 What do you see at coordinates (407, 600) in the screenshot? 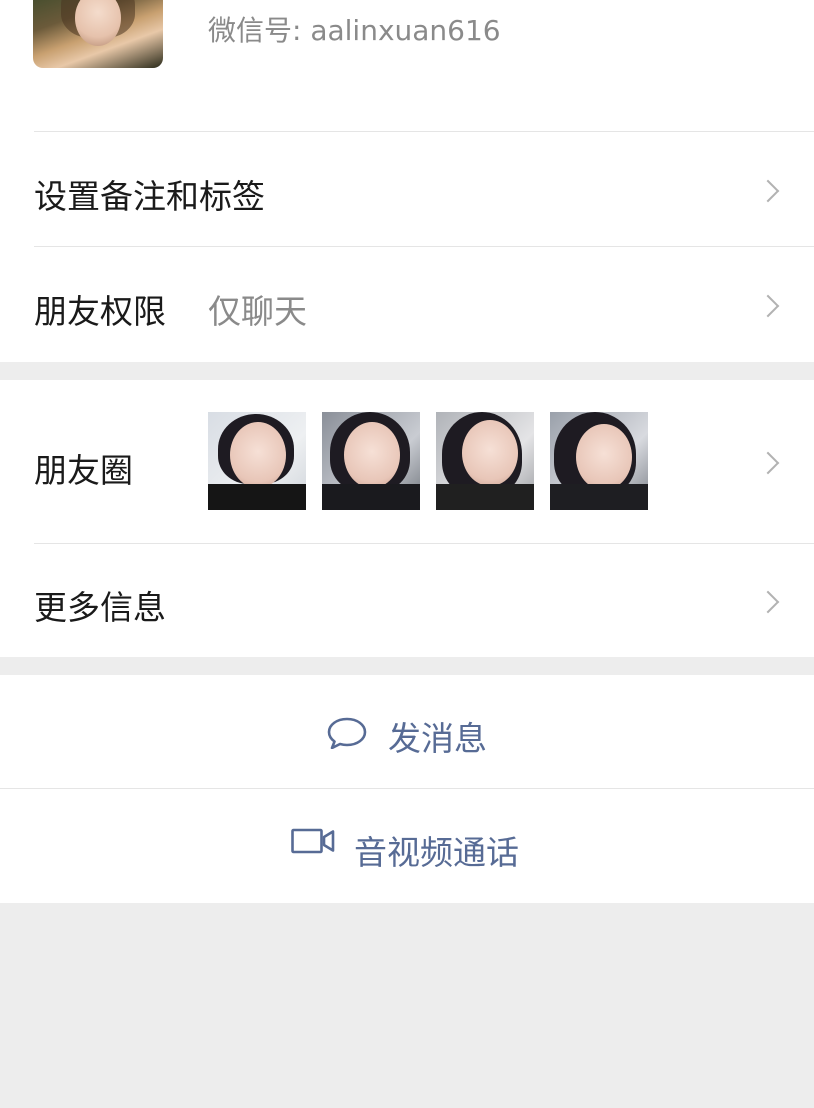
I see `more-info-row: 更多信息` at bounding box center [407, 600].